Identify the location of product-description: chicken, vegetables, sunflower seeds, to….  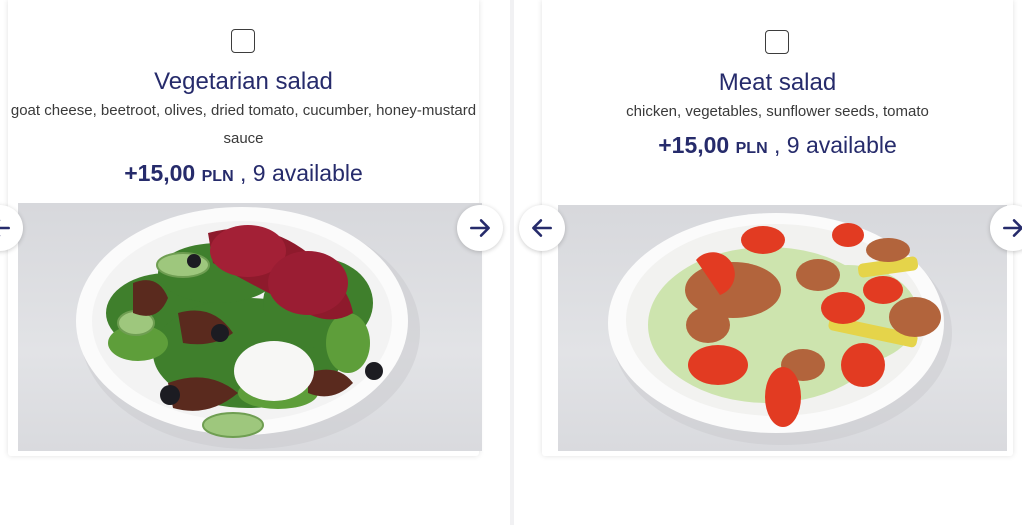
(777, 111).